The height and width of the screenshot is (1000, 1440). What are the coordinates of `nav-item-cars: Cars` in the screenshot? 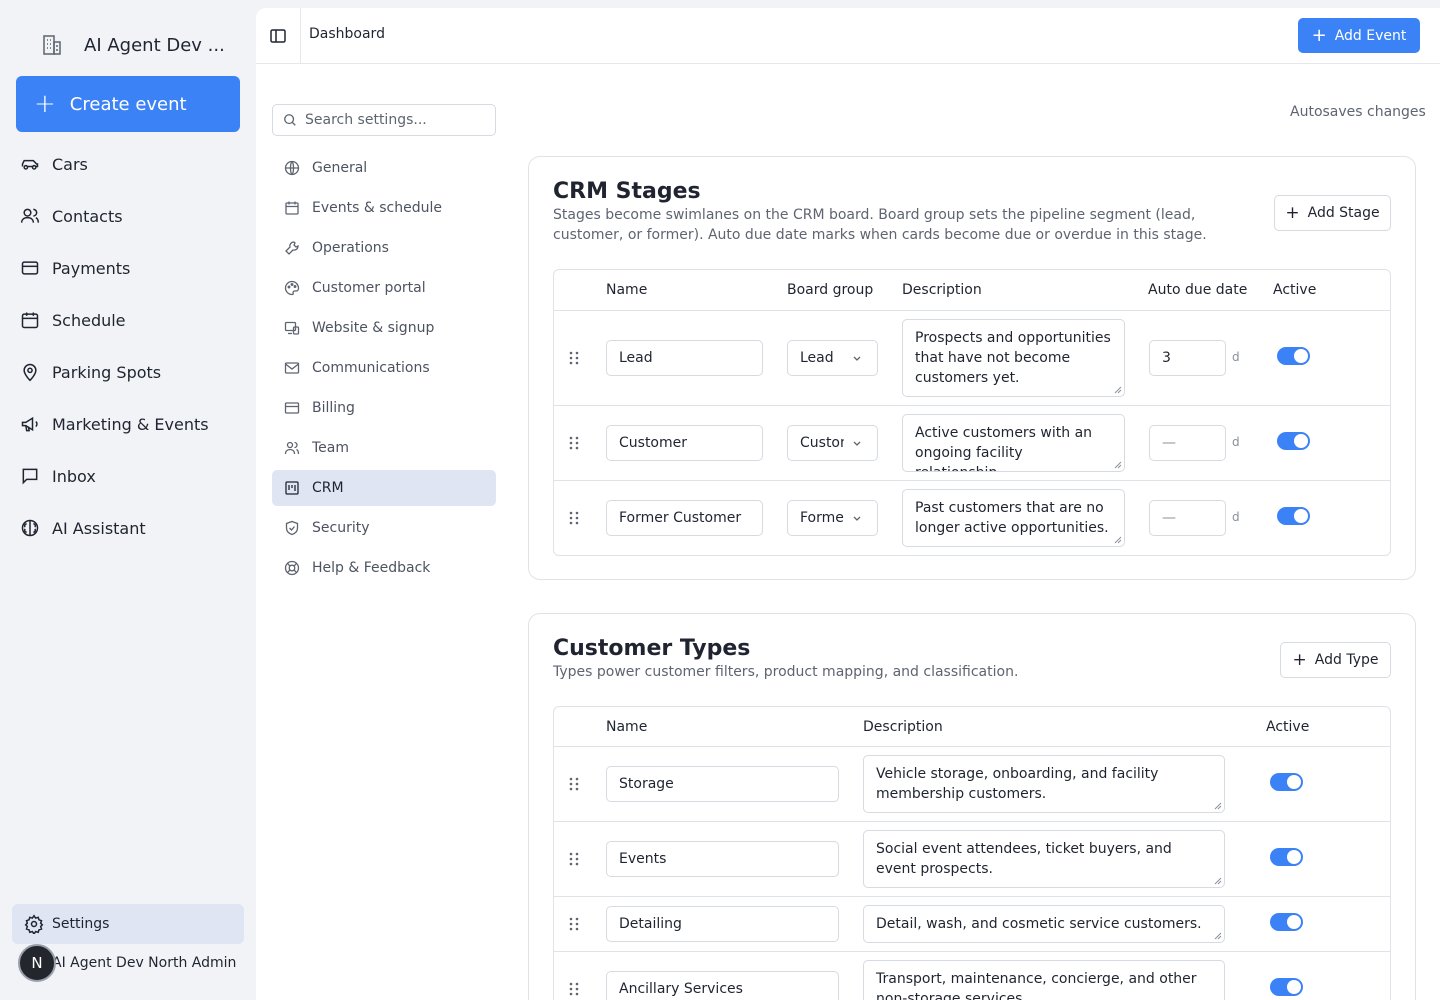 It's located at (130, 164).